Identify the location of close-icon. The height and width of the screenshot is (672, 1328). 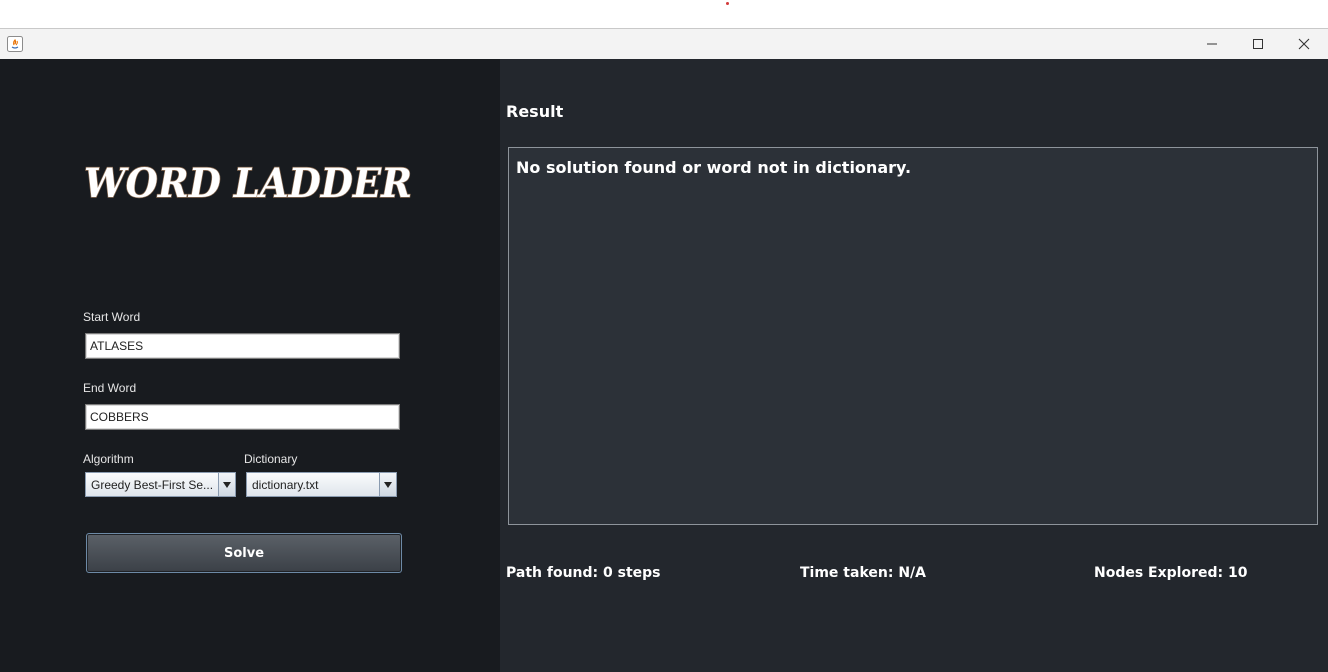
(1304, 44).